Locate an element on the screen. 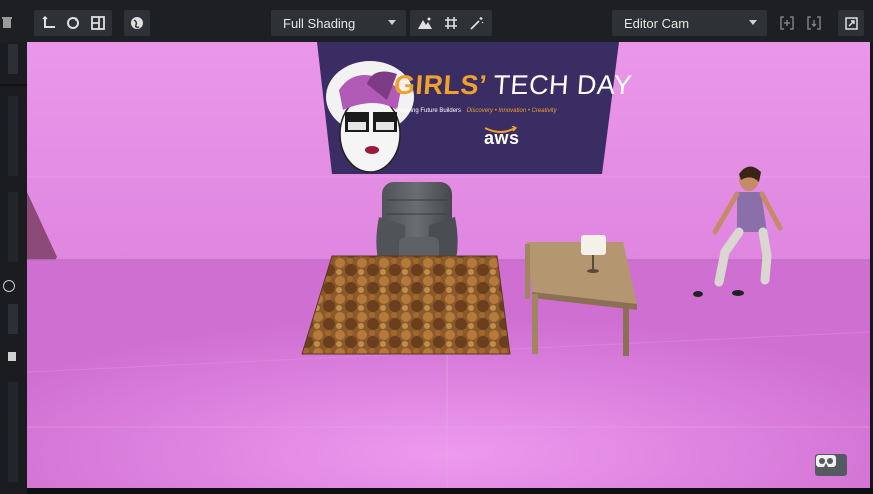 The width and height of the screenshot is (873, 494). transform-icon is located at coordinates (49, 23).